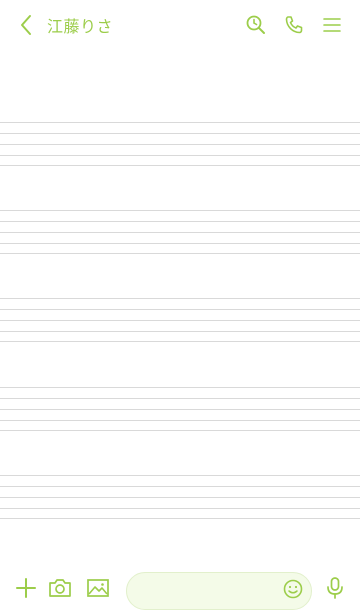 The image size is (360, 616). I want to click on image-button, so click(98, 590).